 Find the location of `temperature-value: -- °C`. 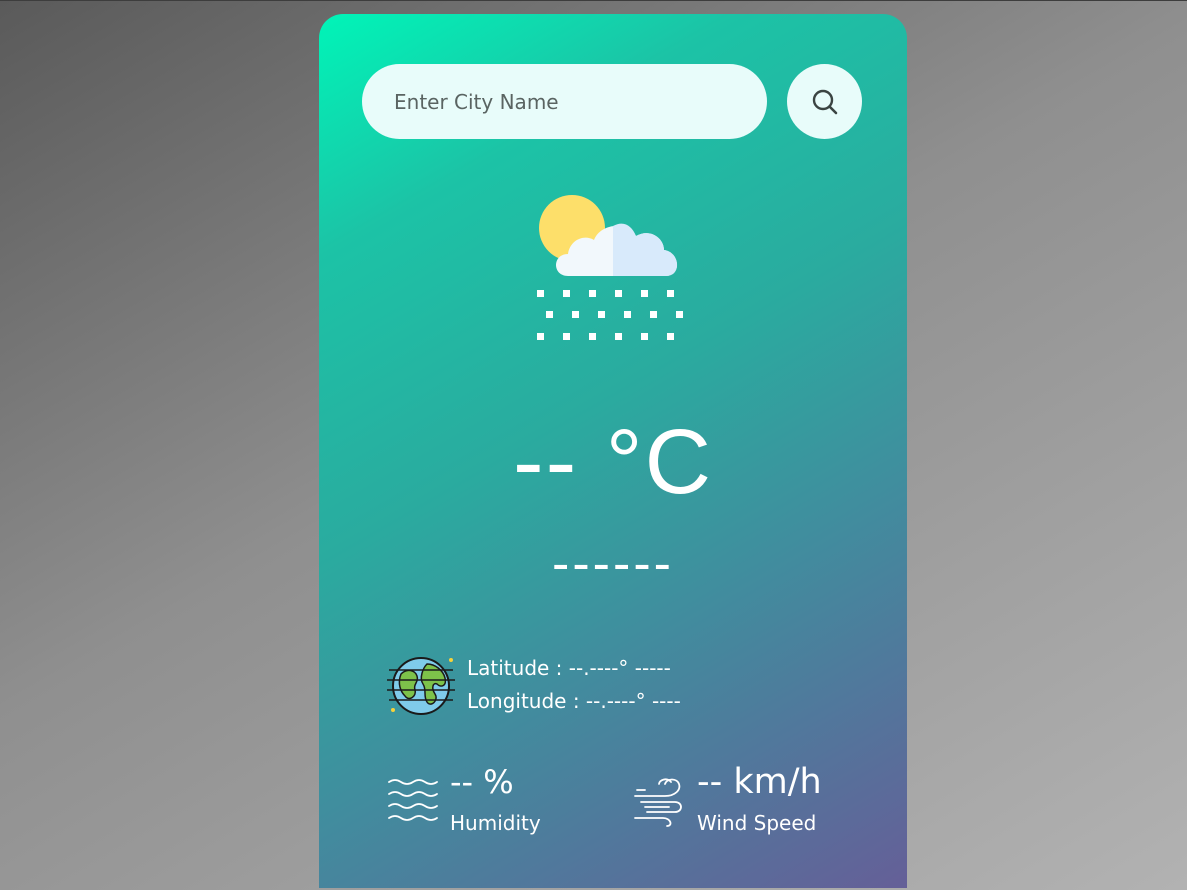

temperature-value: -- °C is located at coordinates (613, 462).